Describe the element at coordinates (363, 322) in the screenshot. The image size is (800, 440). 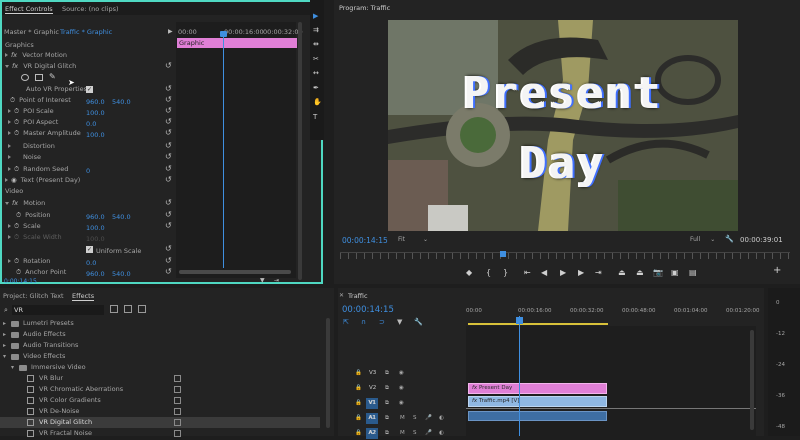
I see `snap-icon: ∩` at that location.